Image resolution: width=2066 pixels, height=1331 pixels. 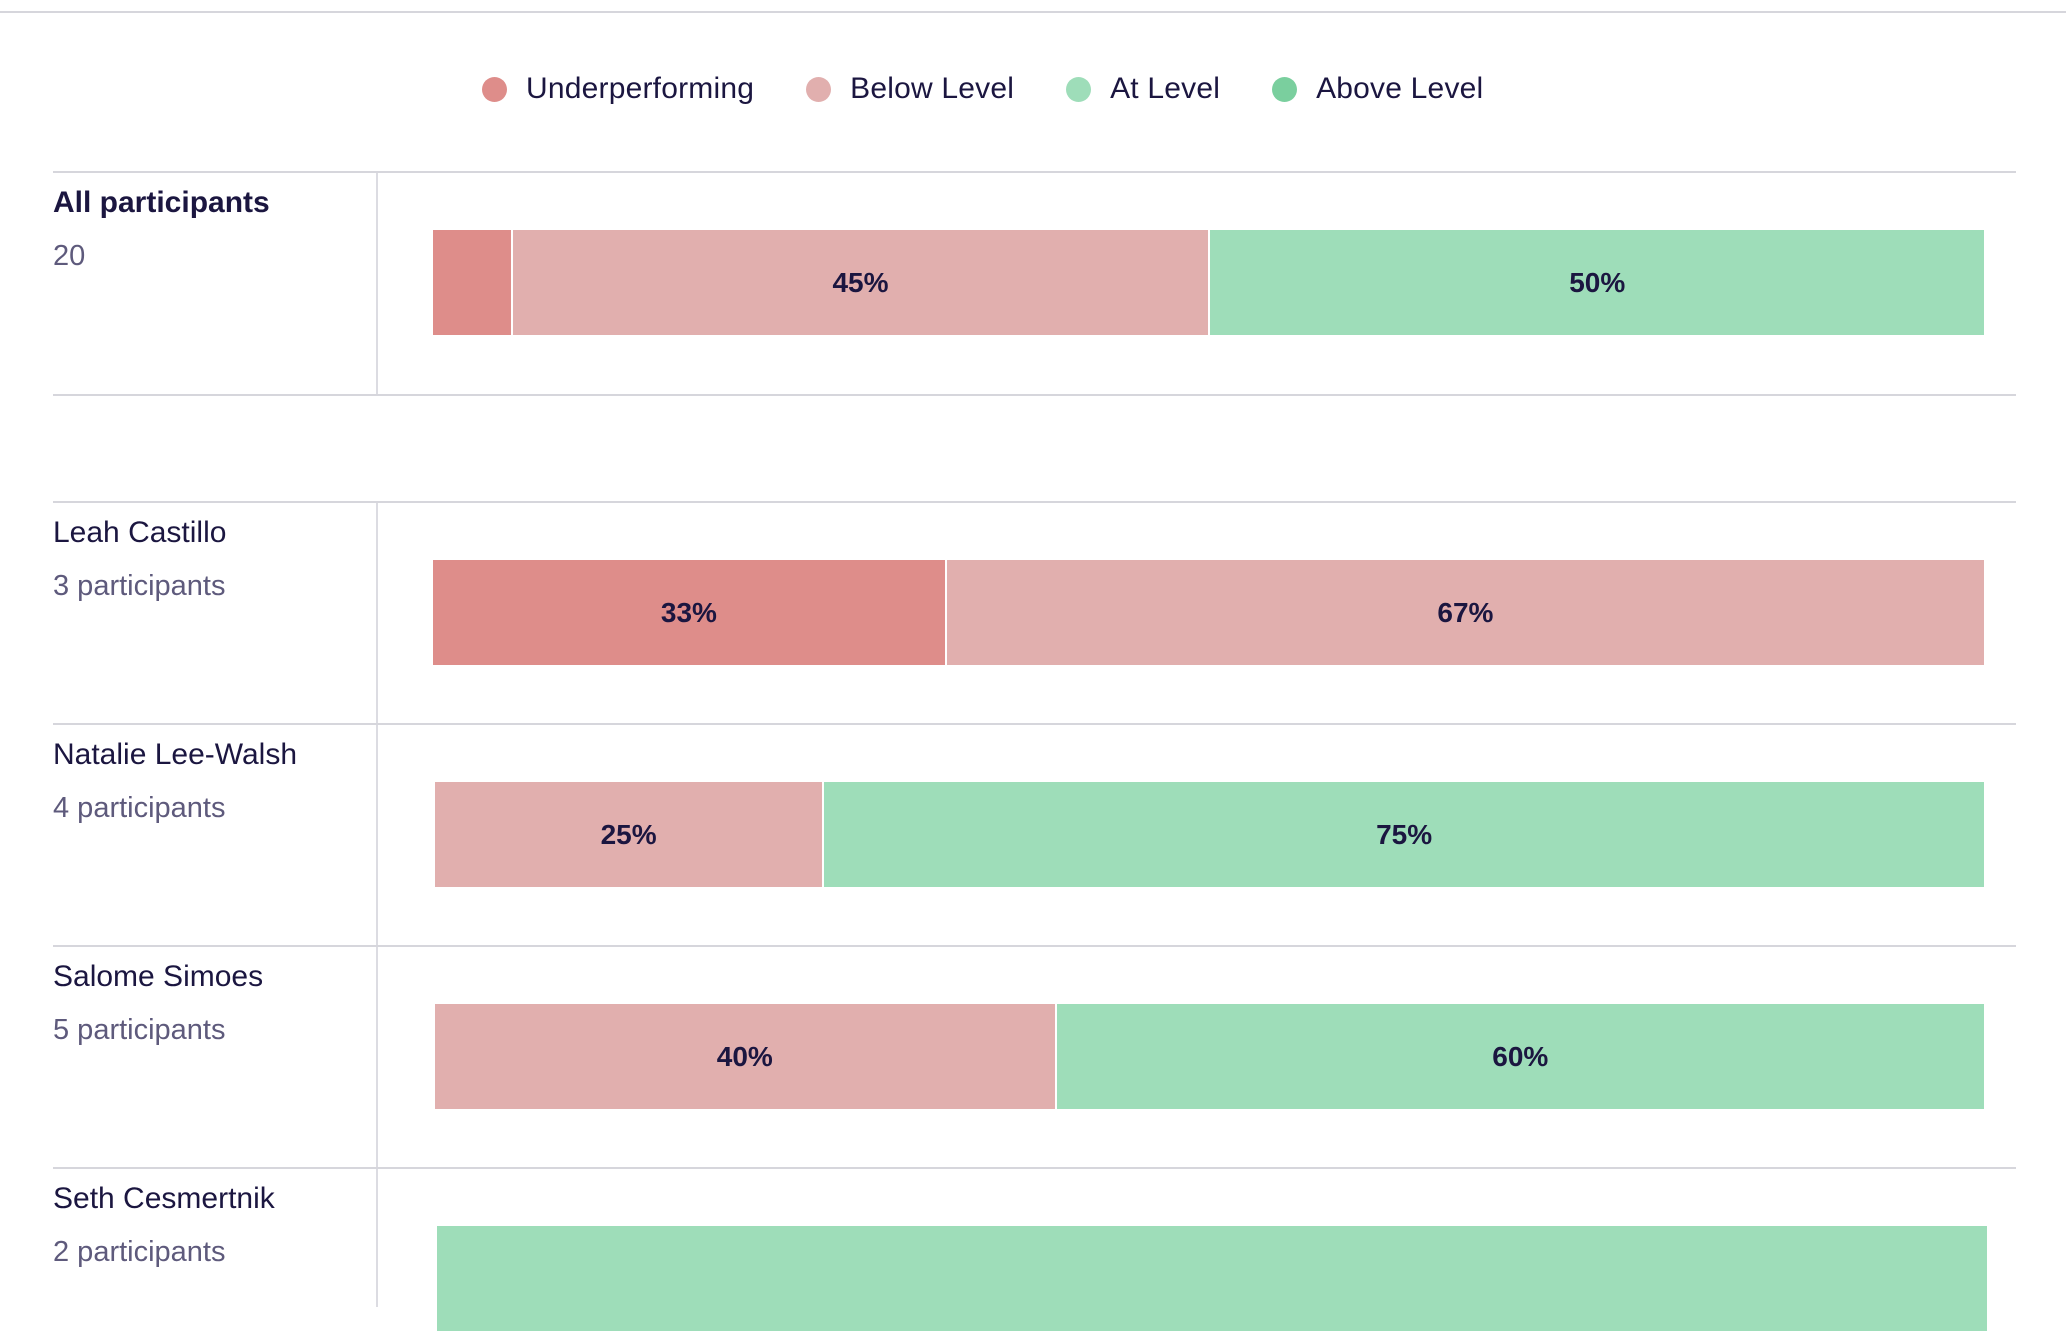 I want to click on bar-segment-label: 33%, so click(x=688, y=612).